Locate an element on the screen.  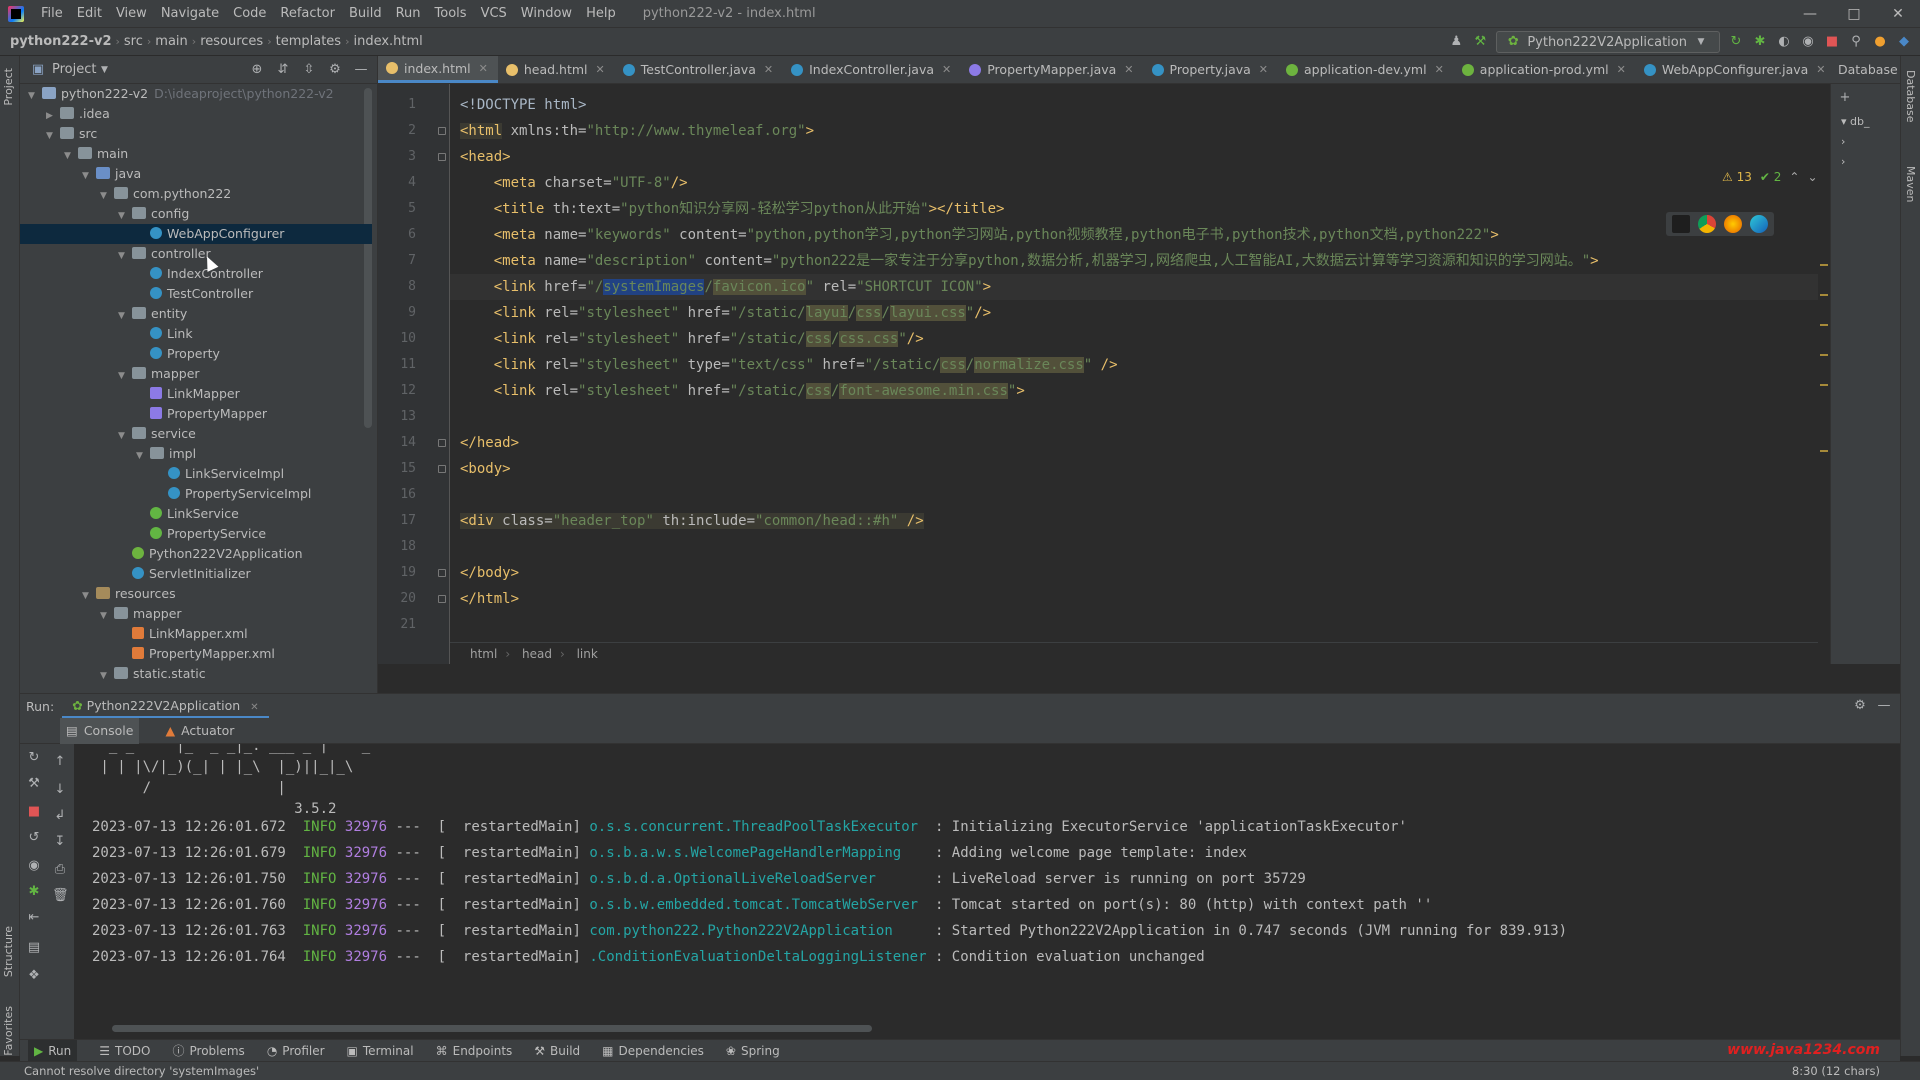
maximize-icon: □ is located at coordinates (1854, 14).